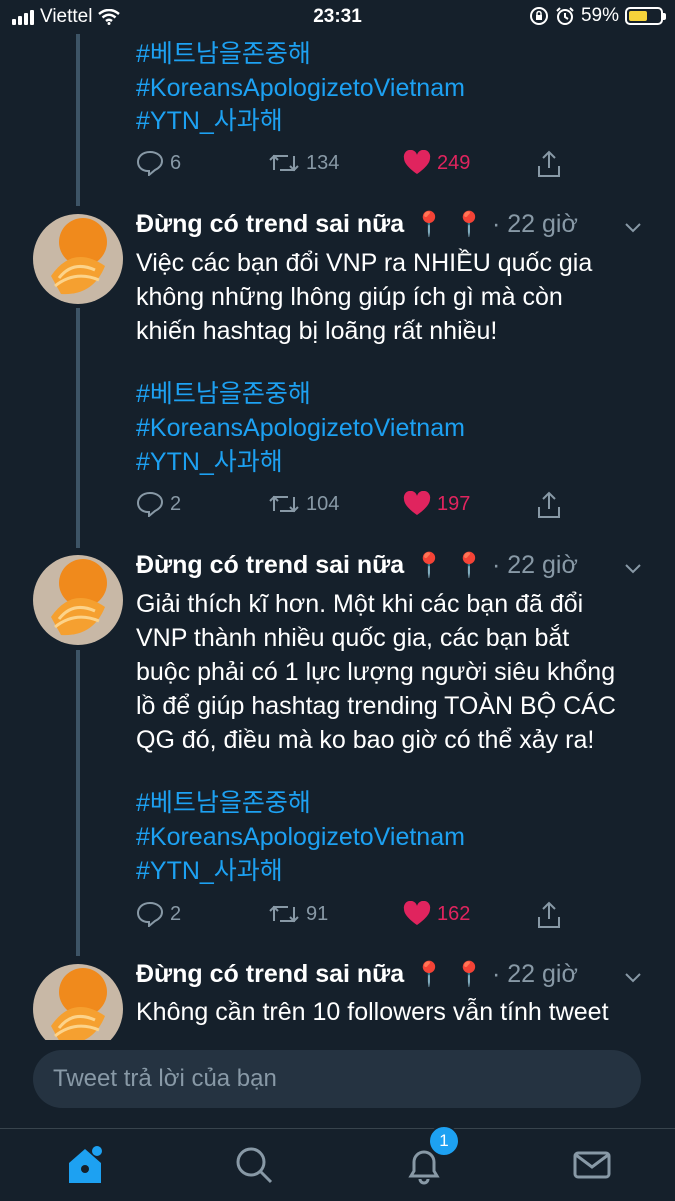  Describe the element at coordinates (454, 913) in the screenshot. I see `like-count: 162` at that location.